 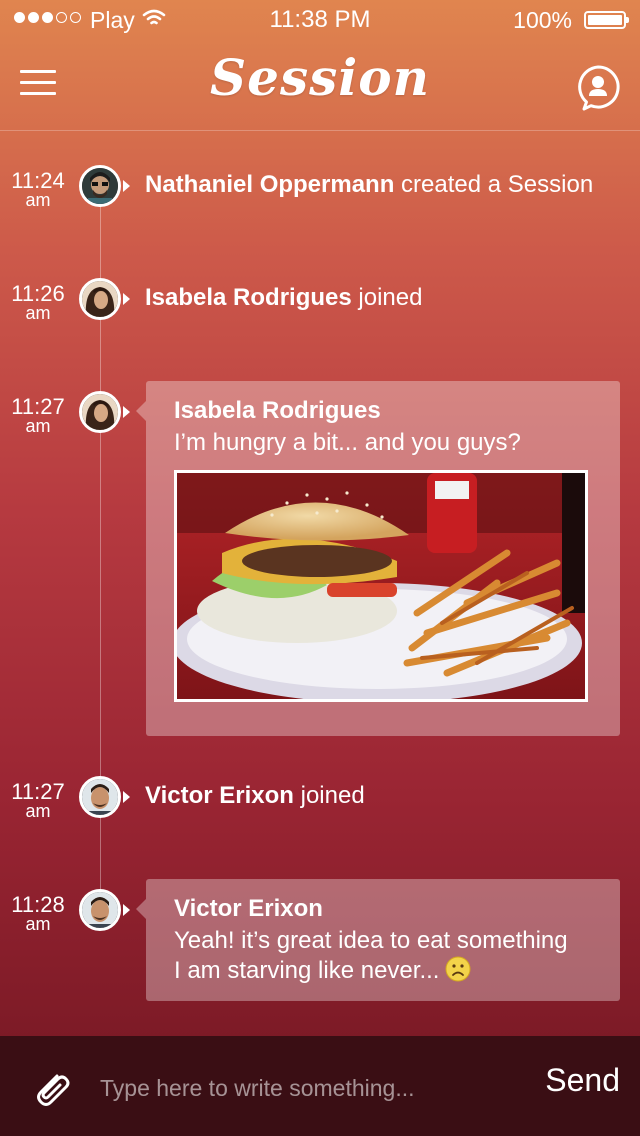 What do you see at coordinates (320, 20) in the screenshot?
I see `status-bar: Play 11:38 PM 100%` at bounding box center [320, 20].